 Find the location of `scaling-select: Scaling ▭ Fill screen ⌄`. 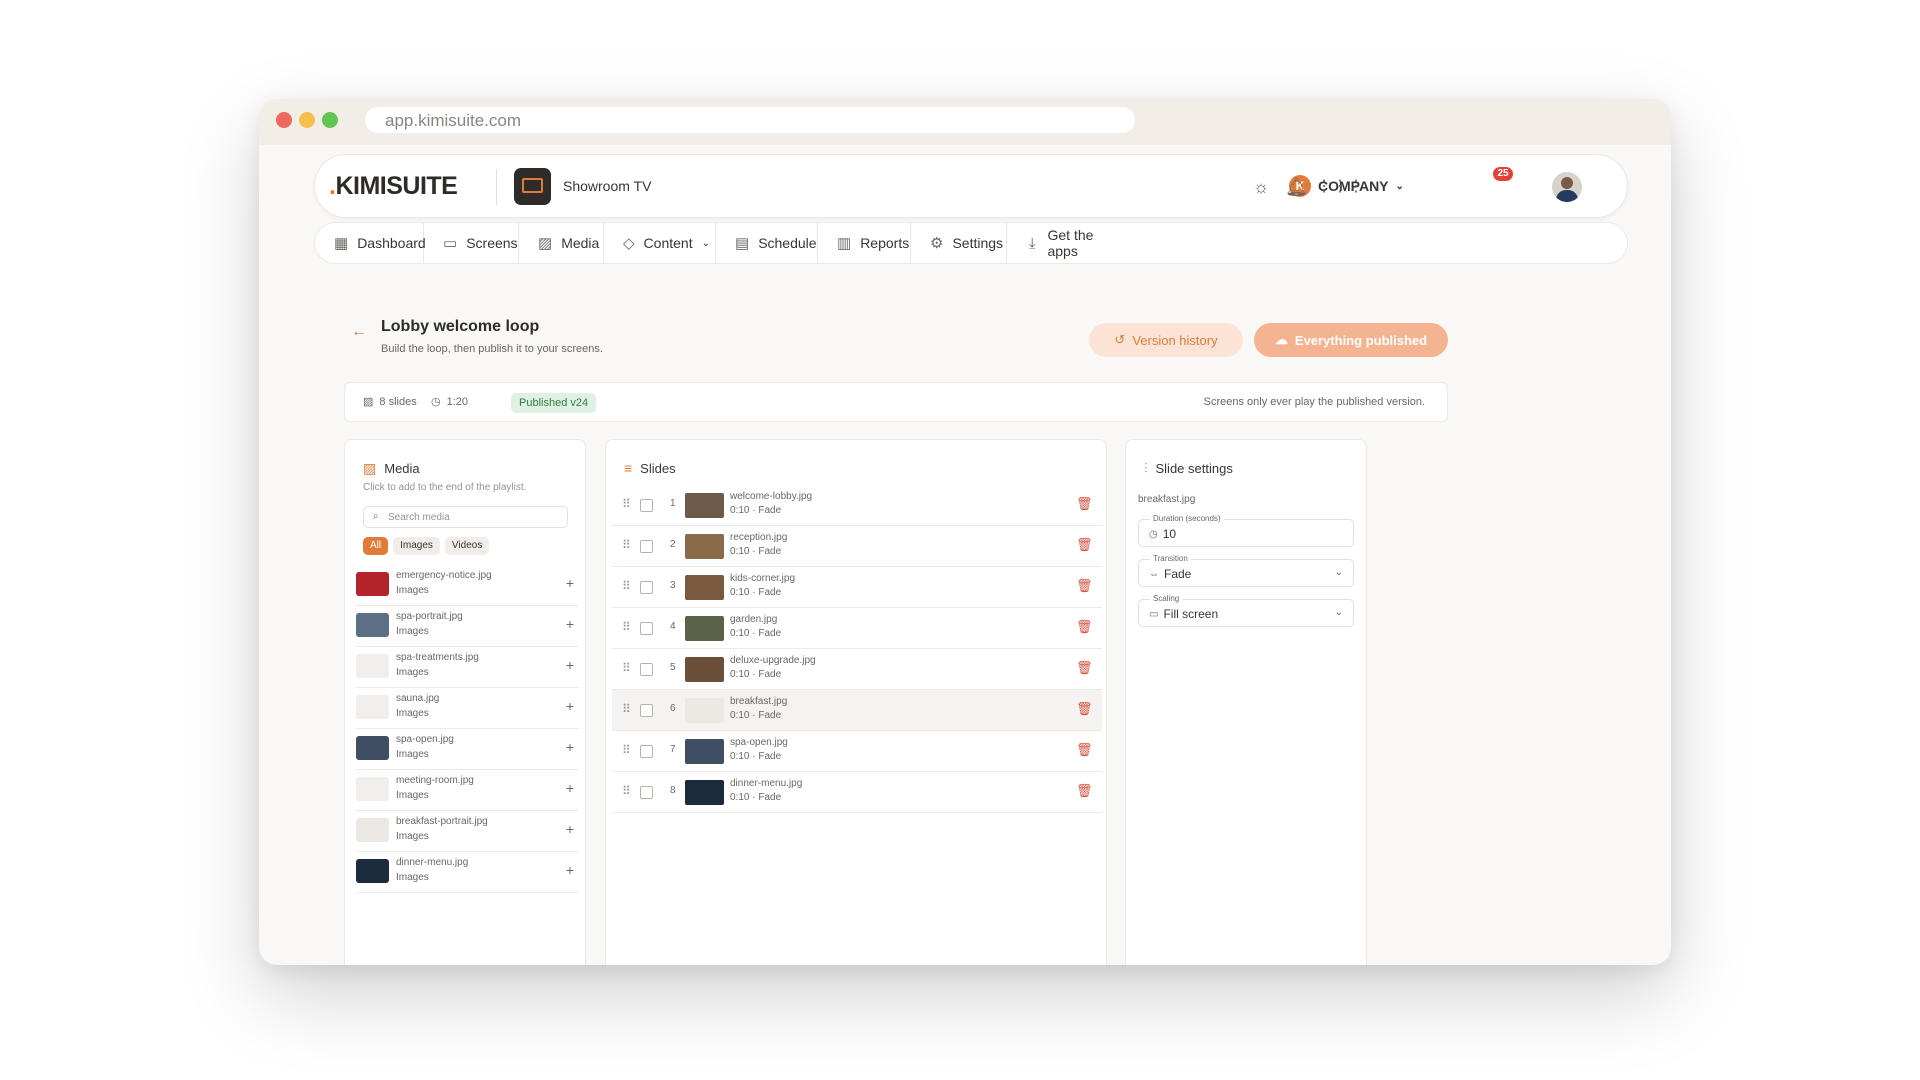

scaling-select: Scaling ▭ Fill screen ⌄ is located at coordinates (1246, 610).